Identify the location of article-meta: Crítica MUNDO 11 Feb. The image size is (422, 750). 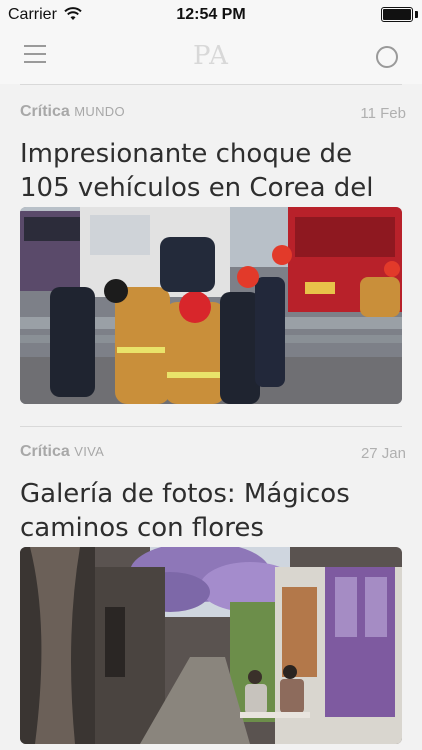
(213, 114).